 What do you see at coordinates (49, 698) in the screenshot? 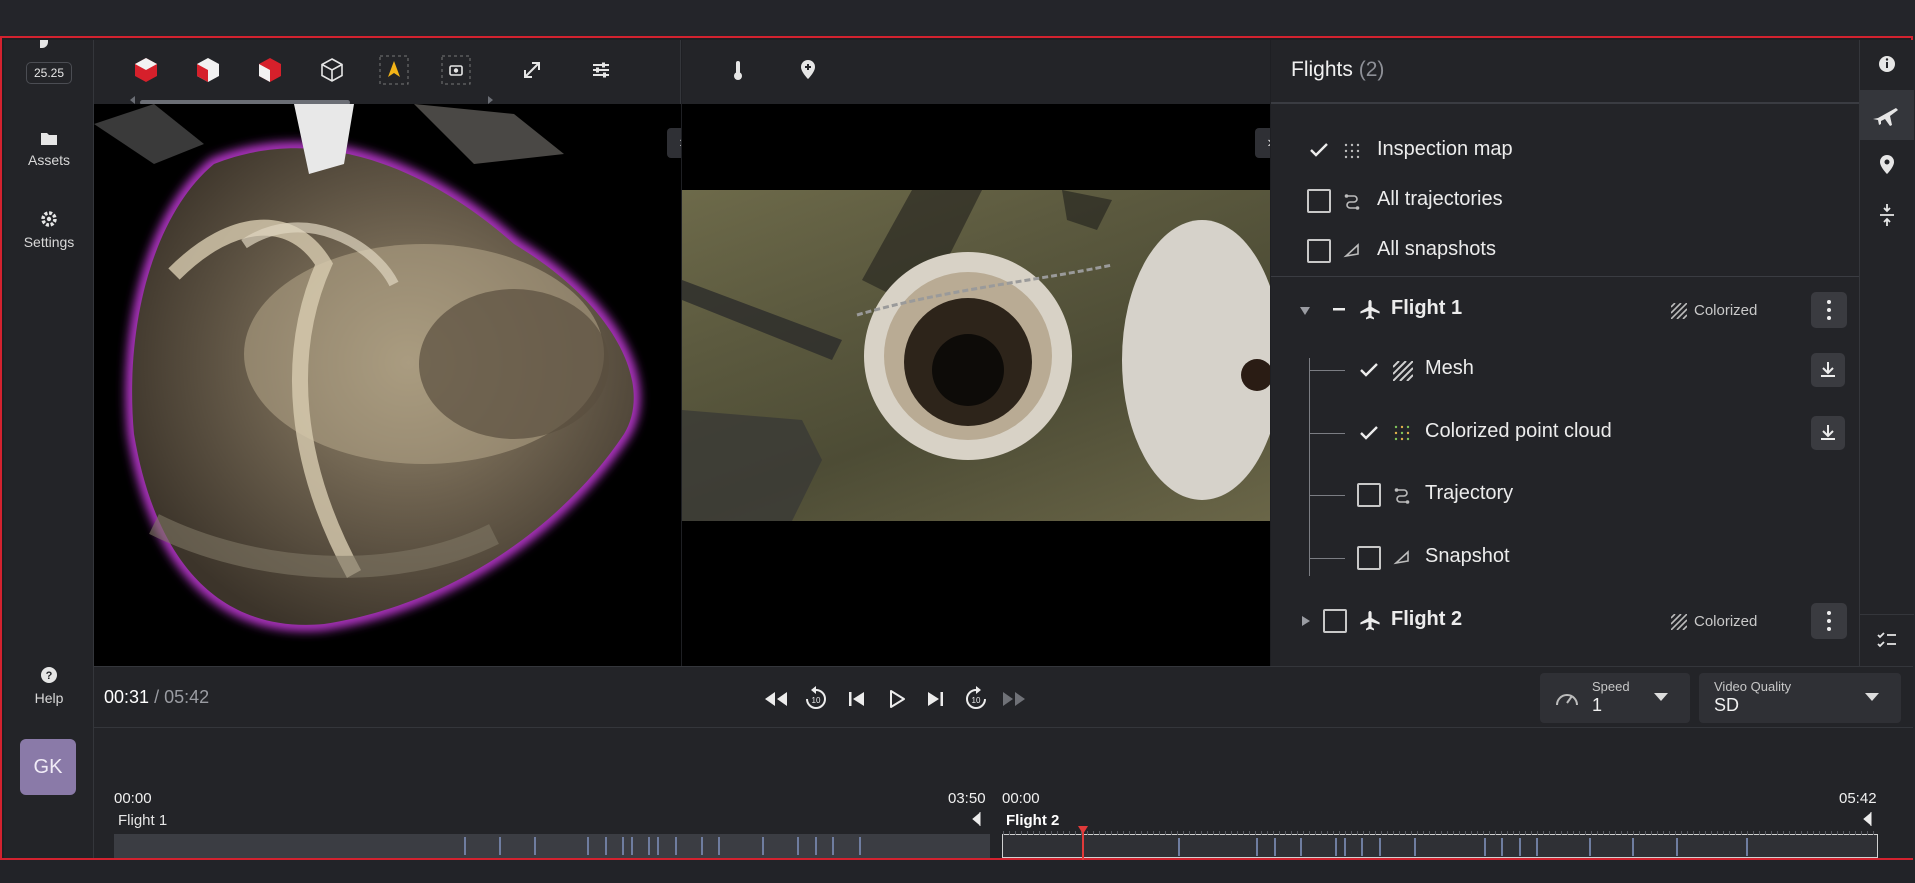
I see `nav-help-label: Help` at bounding box center [49, 698].